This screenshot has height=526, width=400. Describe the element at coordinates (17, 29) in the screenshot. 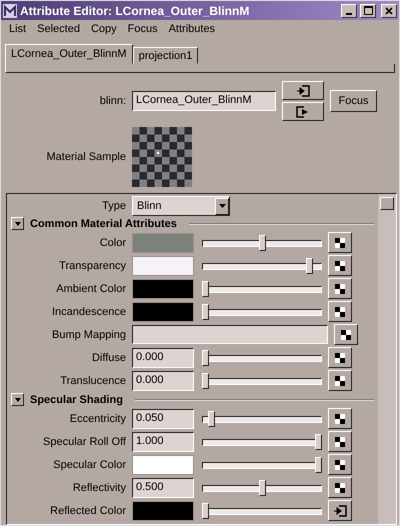

I see `menu-item: List` at that location.